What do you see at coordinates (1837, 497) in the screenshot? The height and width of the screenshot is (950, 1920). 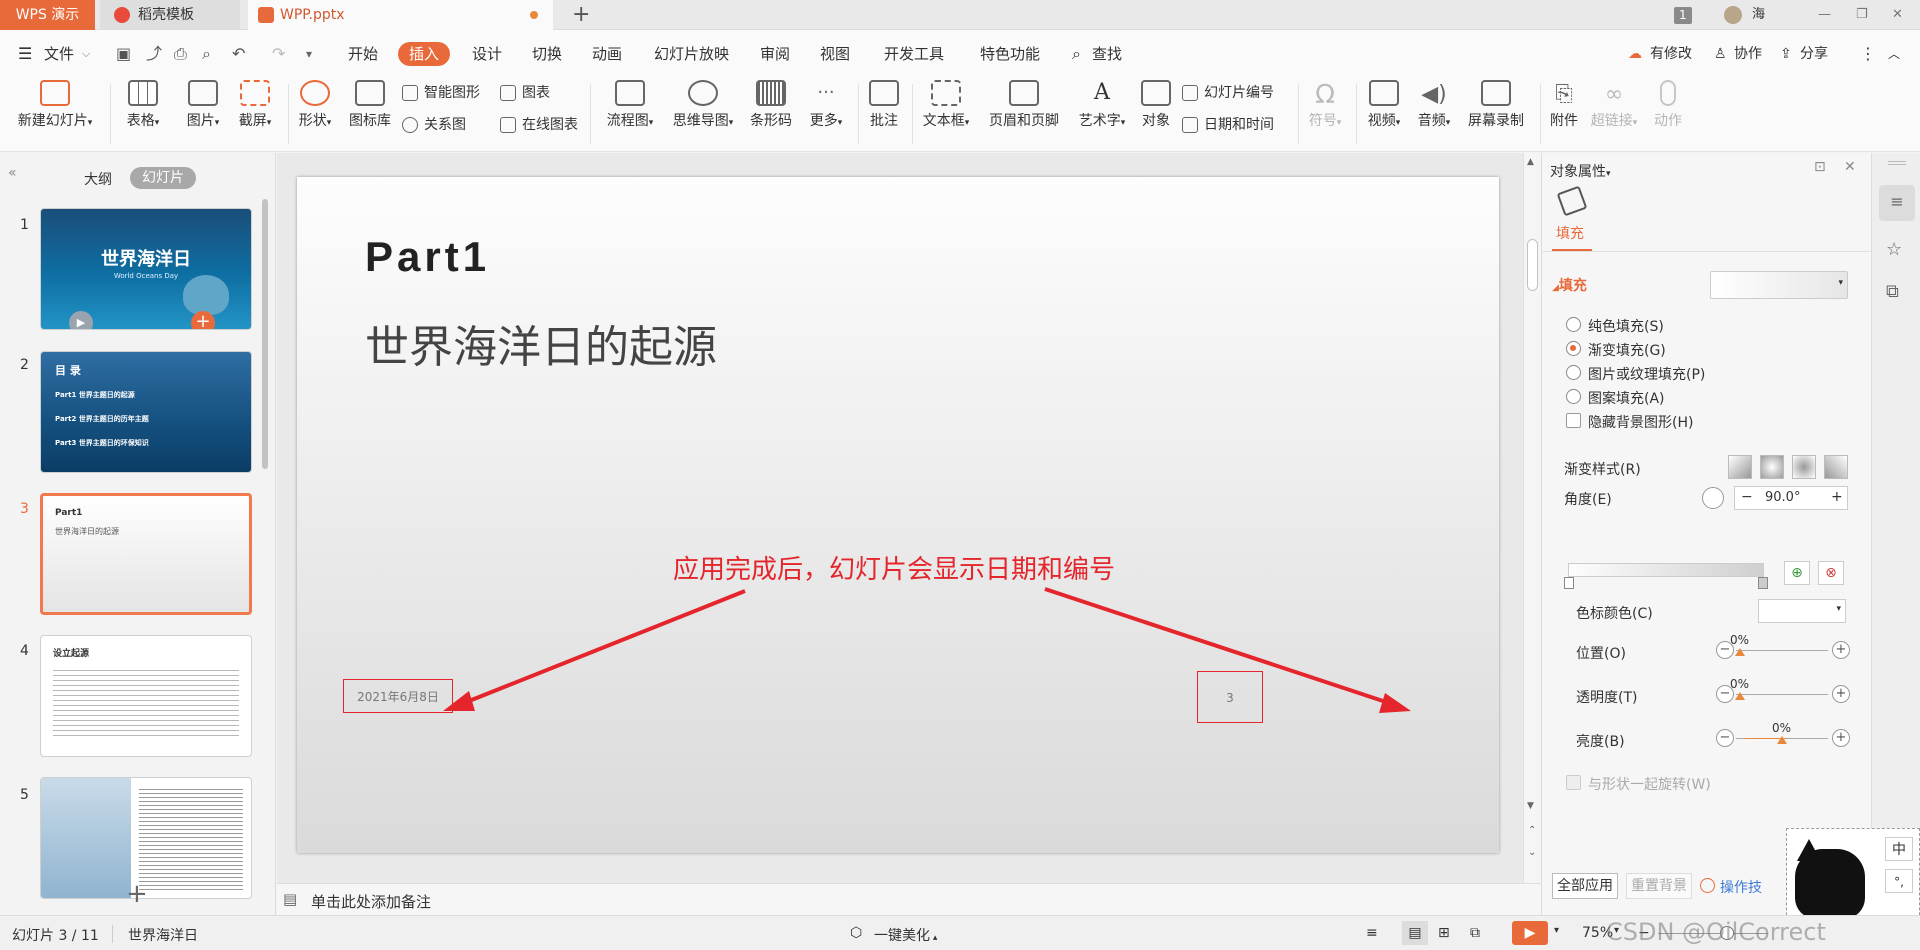 I see `angle-increase: +` at bounding box center [1837, 497].